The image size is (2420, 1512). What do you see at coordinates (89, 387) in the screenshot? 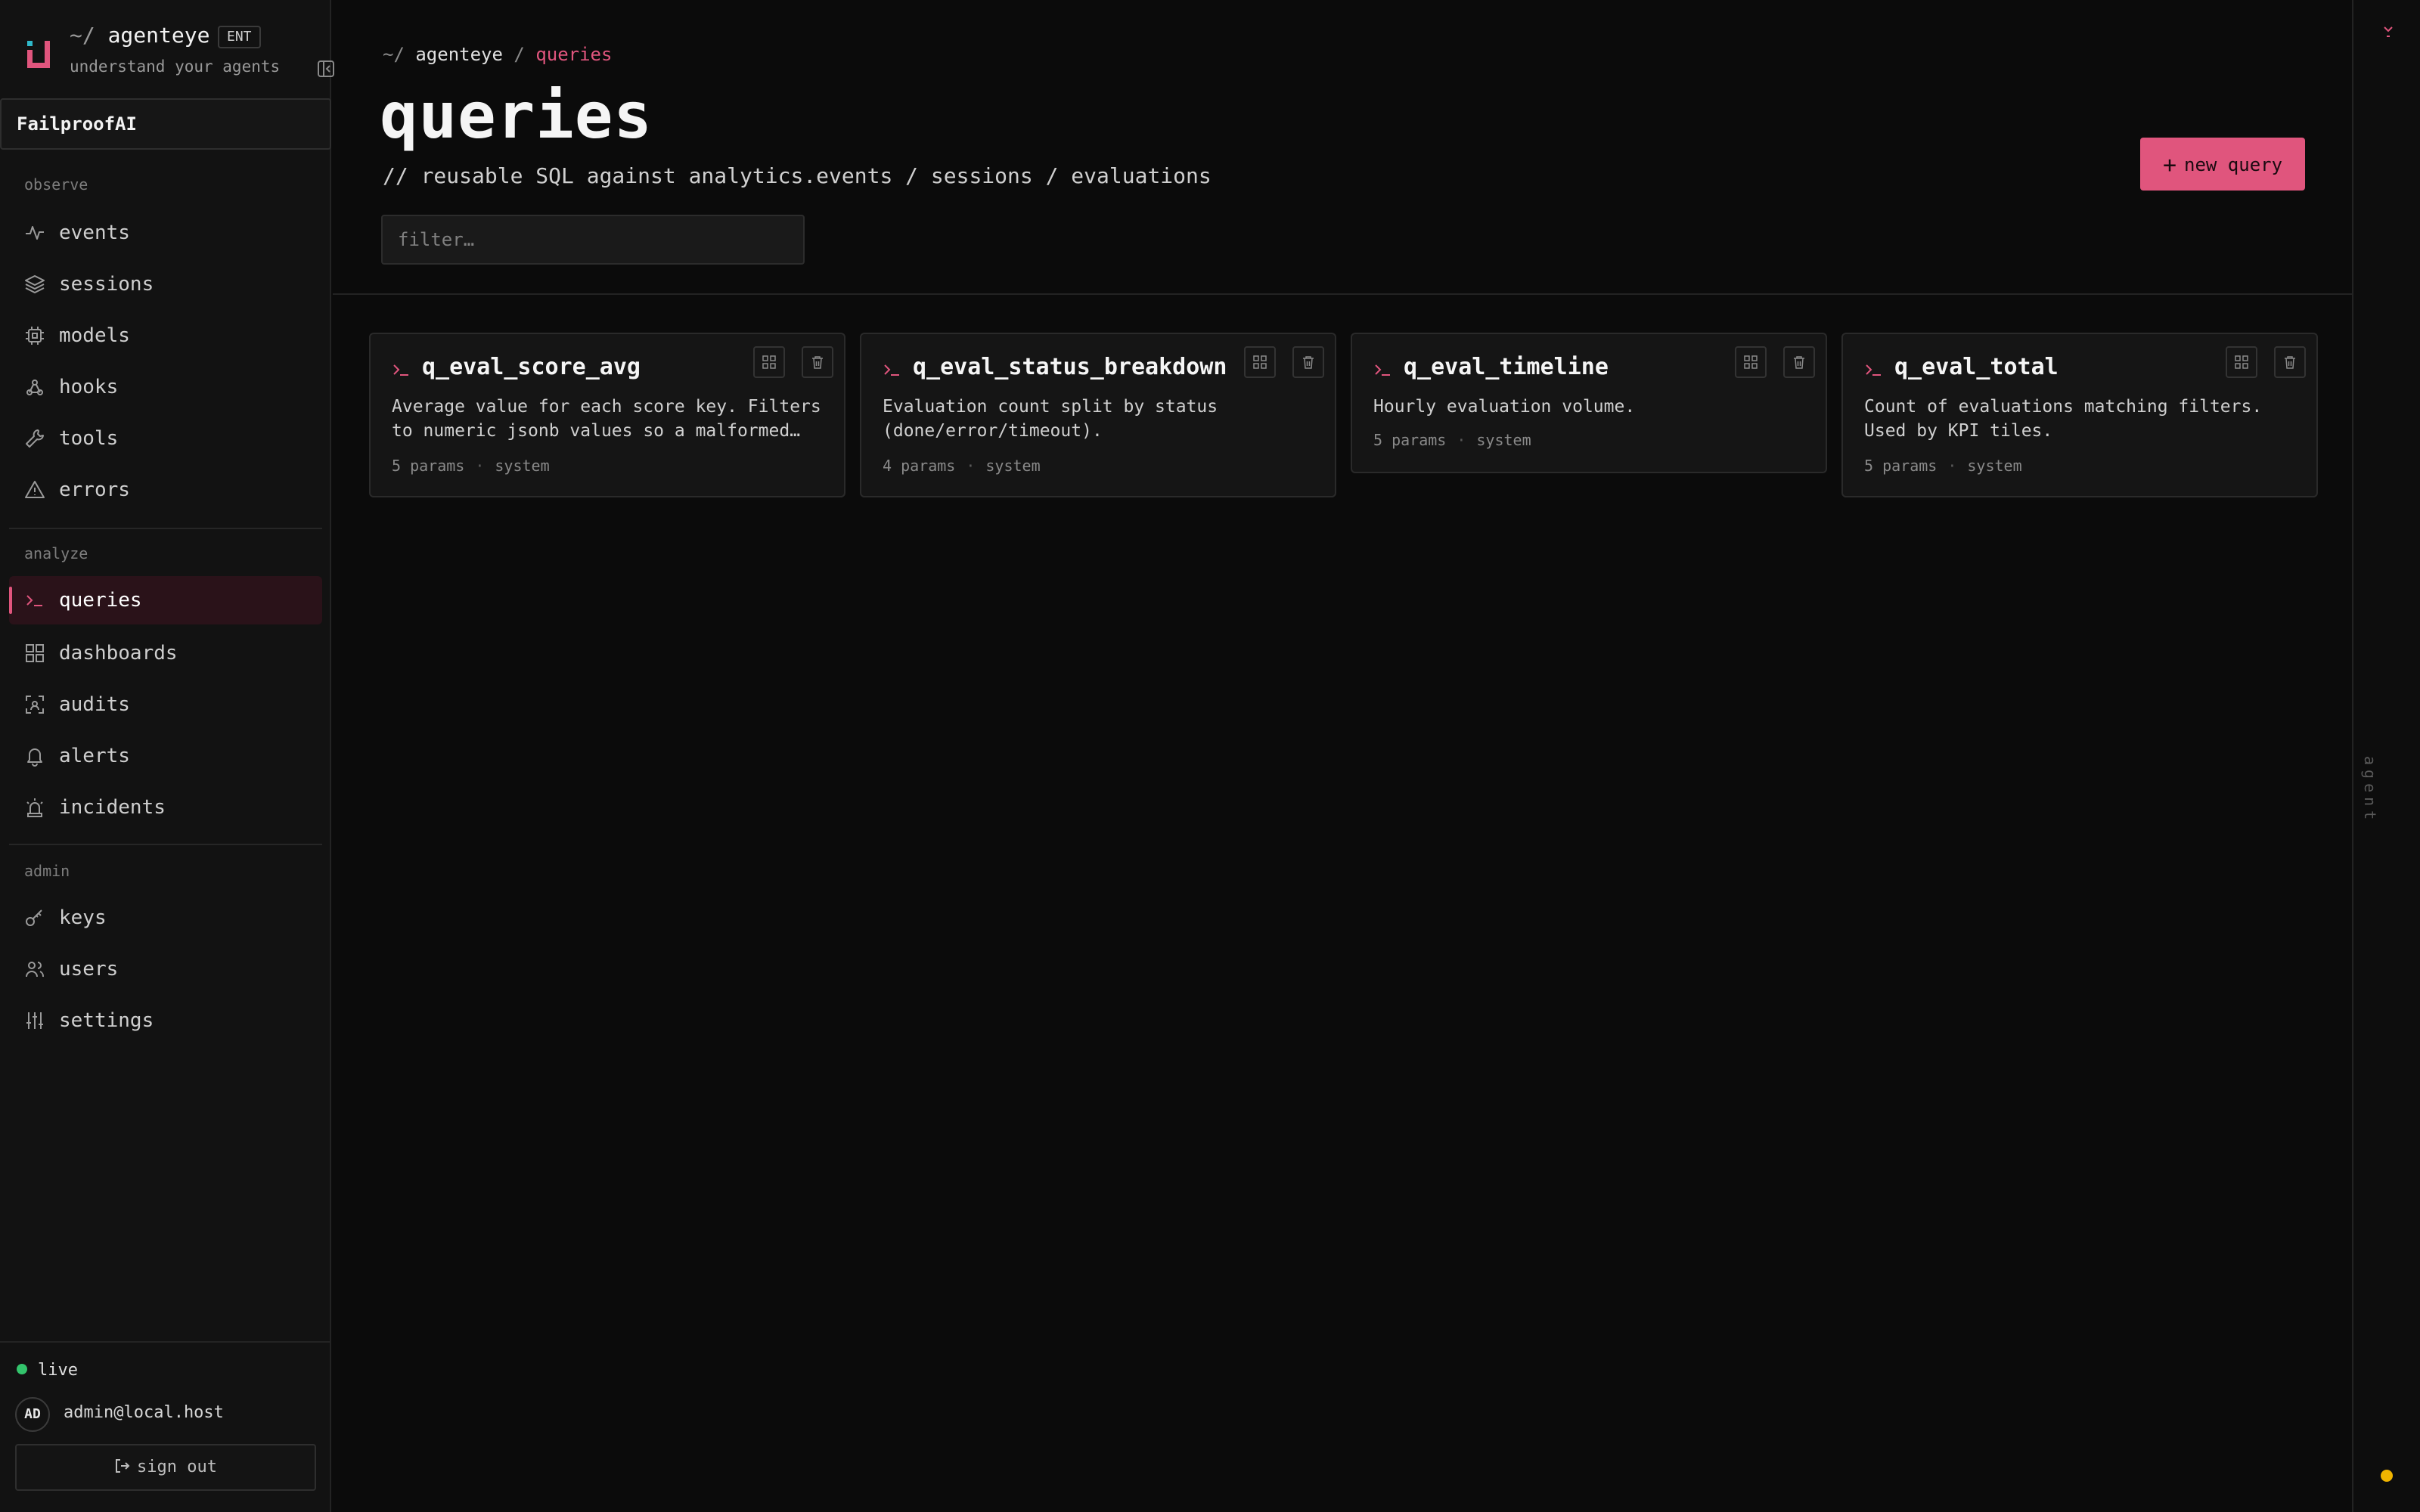
I see `sidebar-item-label: hooks` at bounding box center [89, 387].